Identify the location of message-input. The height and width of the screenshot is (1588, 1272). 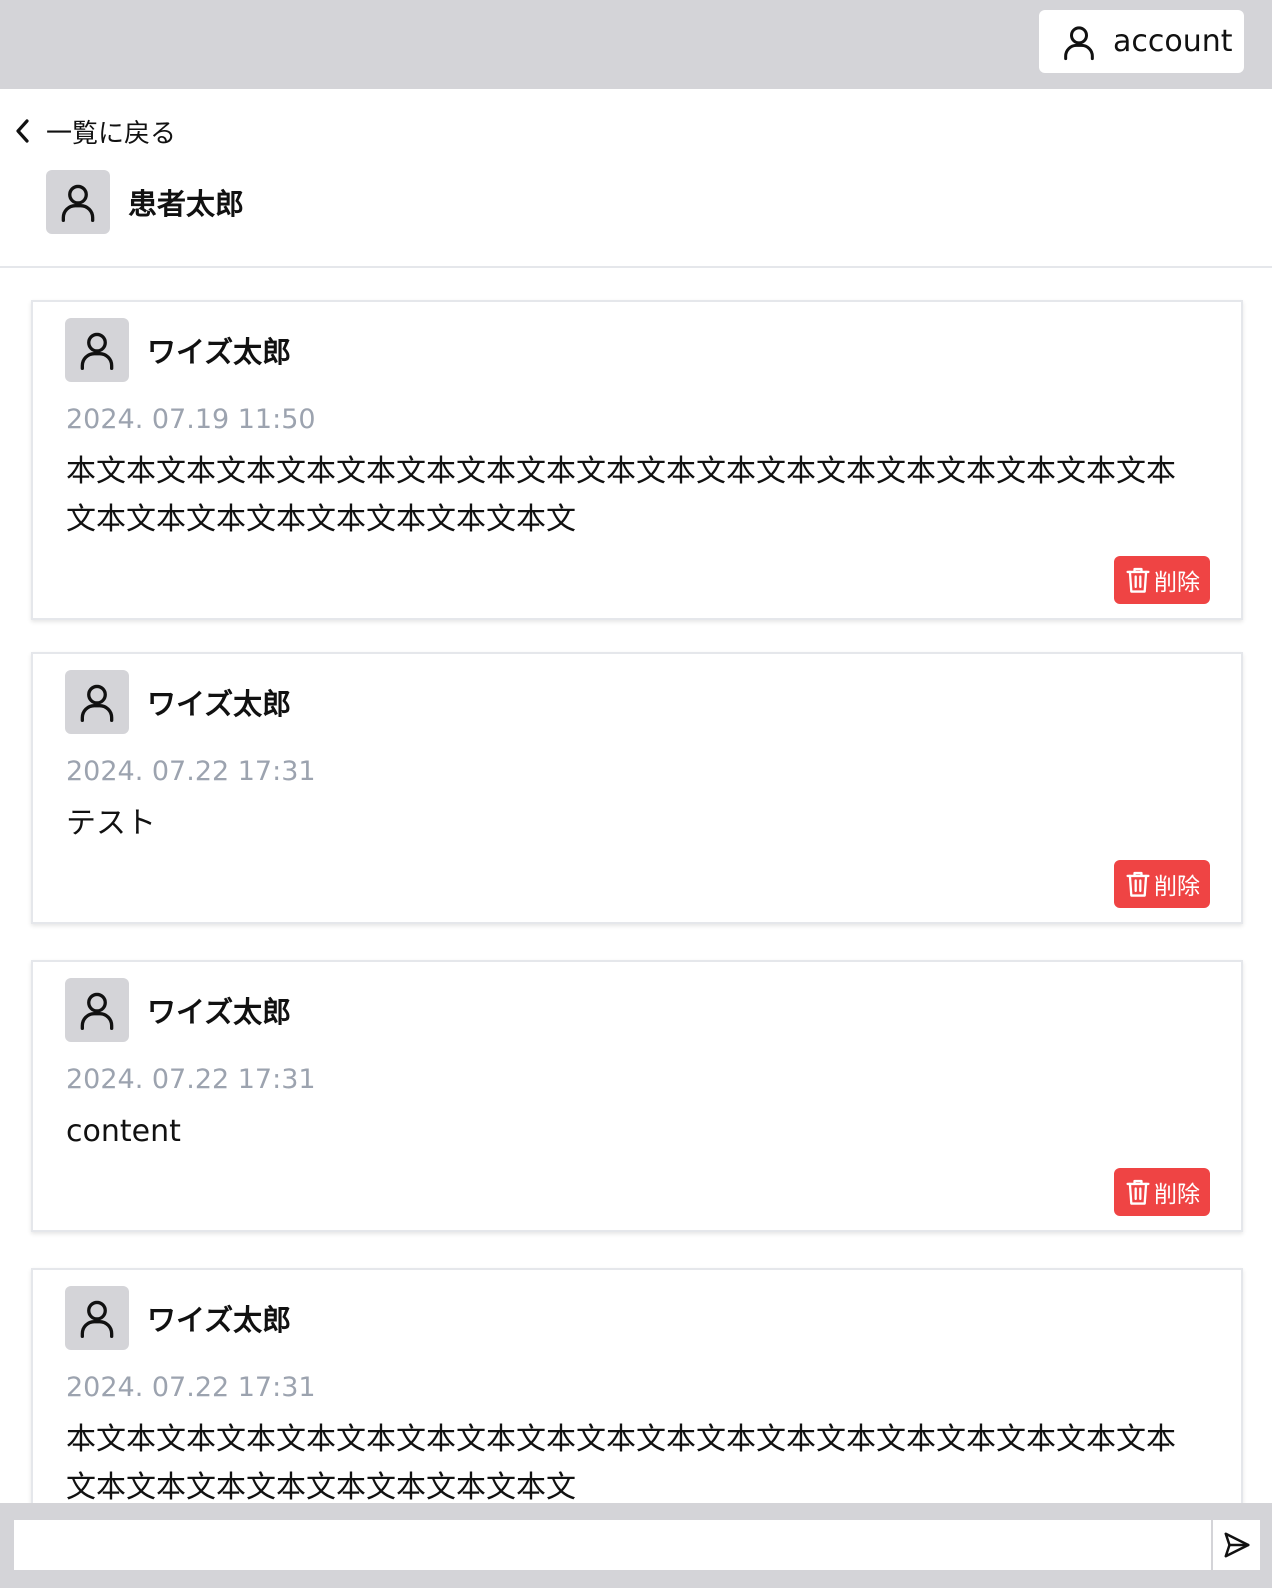
(612, 1545).